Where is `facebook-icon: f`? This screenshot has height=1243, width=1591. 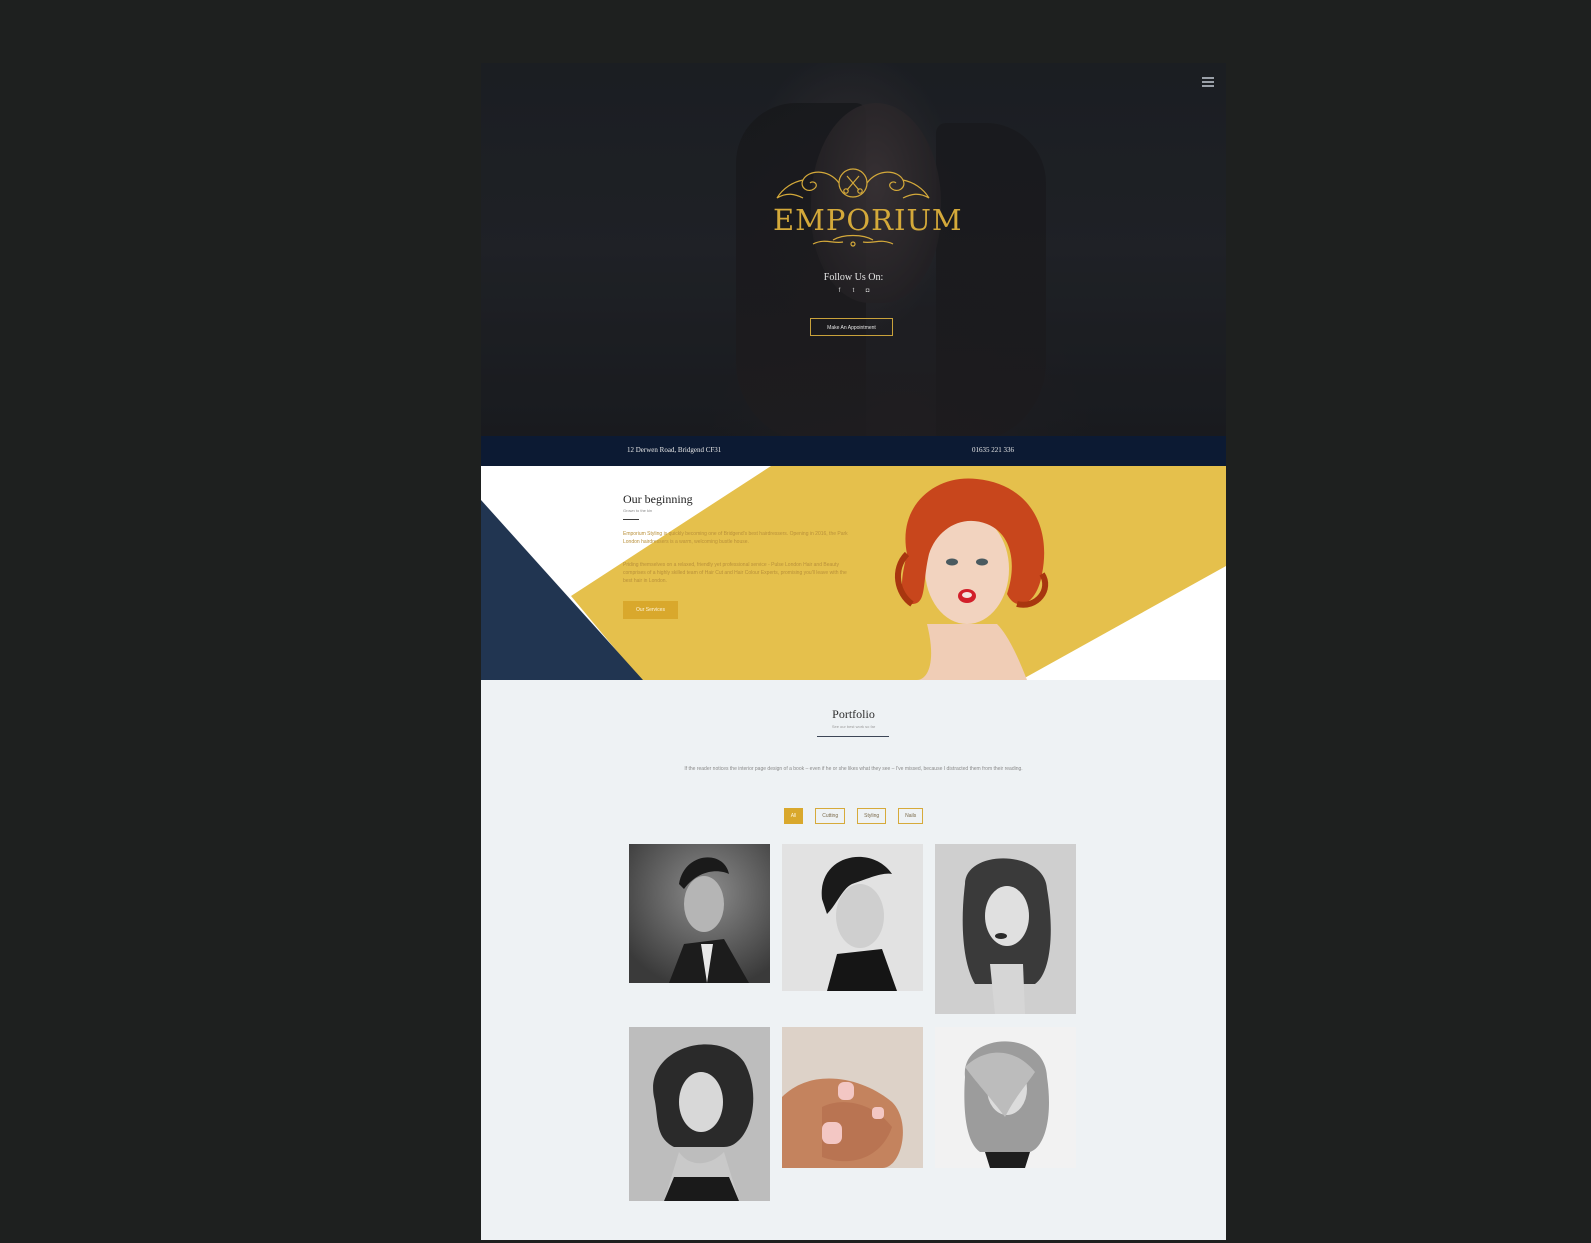
facebook-icon: f is located at coordinates (840, 291).